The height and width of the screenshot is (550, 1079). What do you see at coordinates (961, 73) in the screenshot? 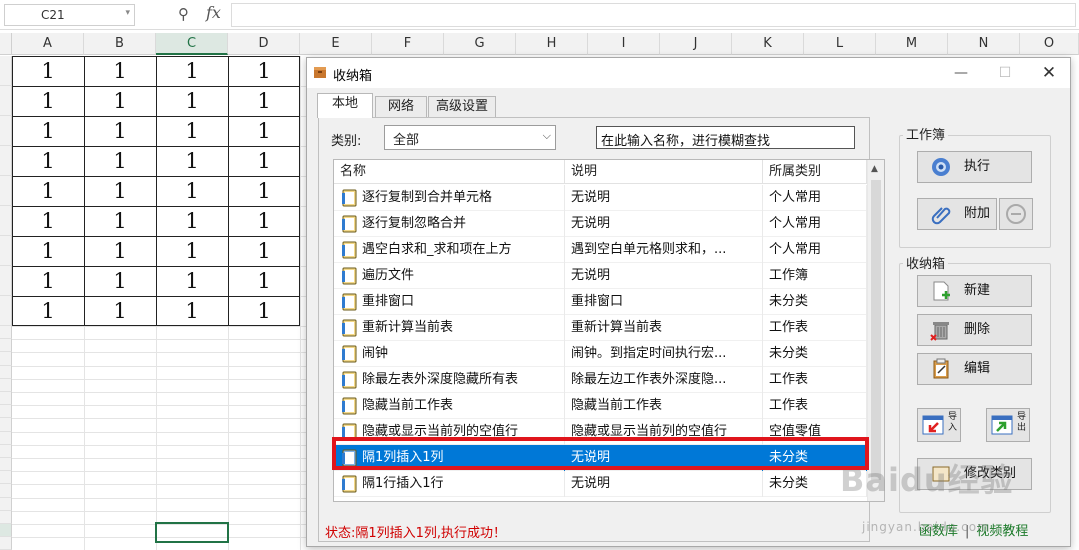
I see `minimize-button: —` at bounding box center [961, 73].